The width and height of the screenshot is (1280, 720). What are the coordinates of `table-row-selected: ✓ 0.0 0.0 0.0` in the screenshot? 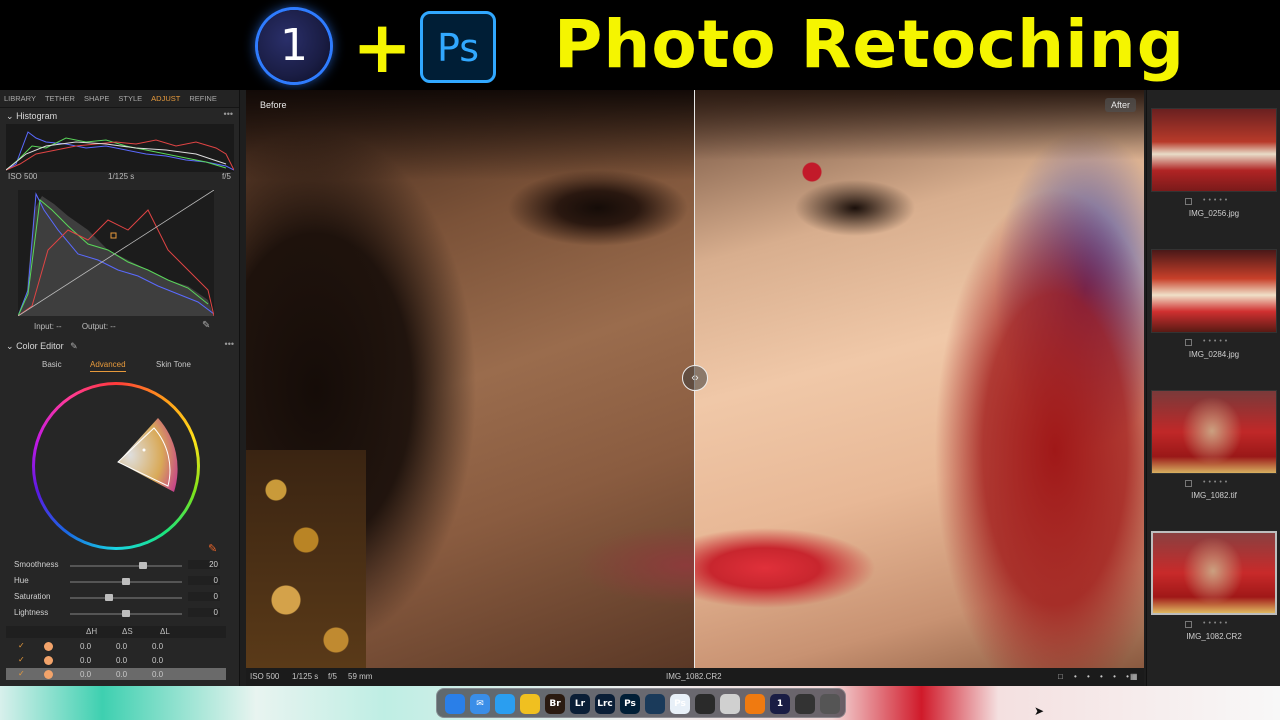 It's located at (116, 674).